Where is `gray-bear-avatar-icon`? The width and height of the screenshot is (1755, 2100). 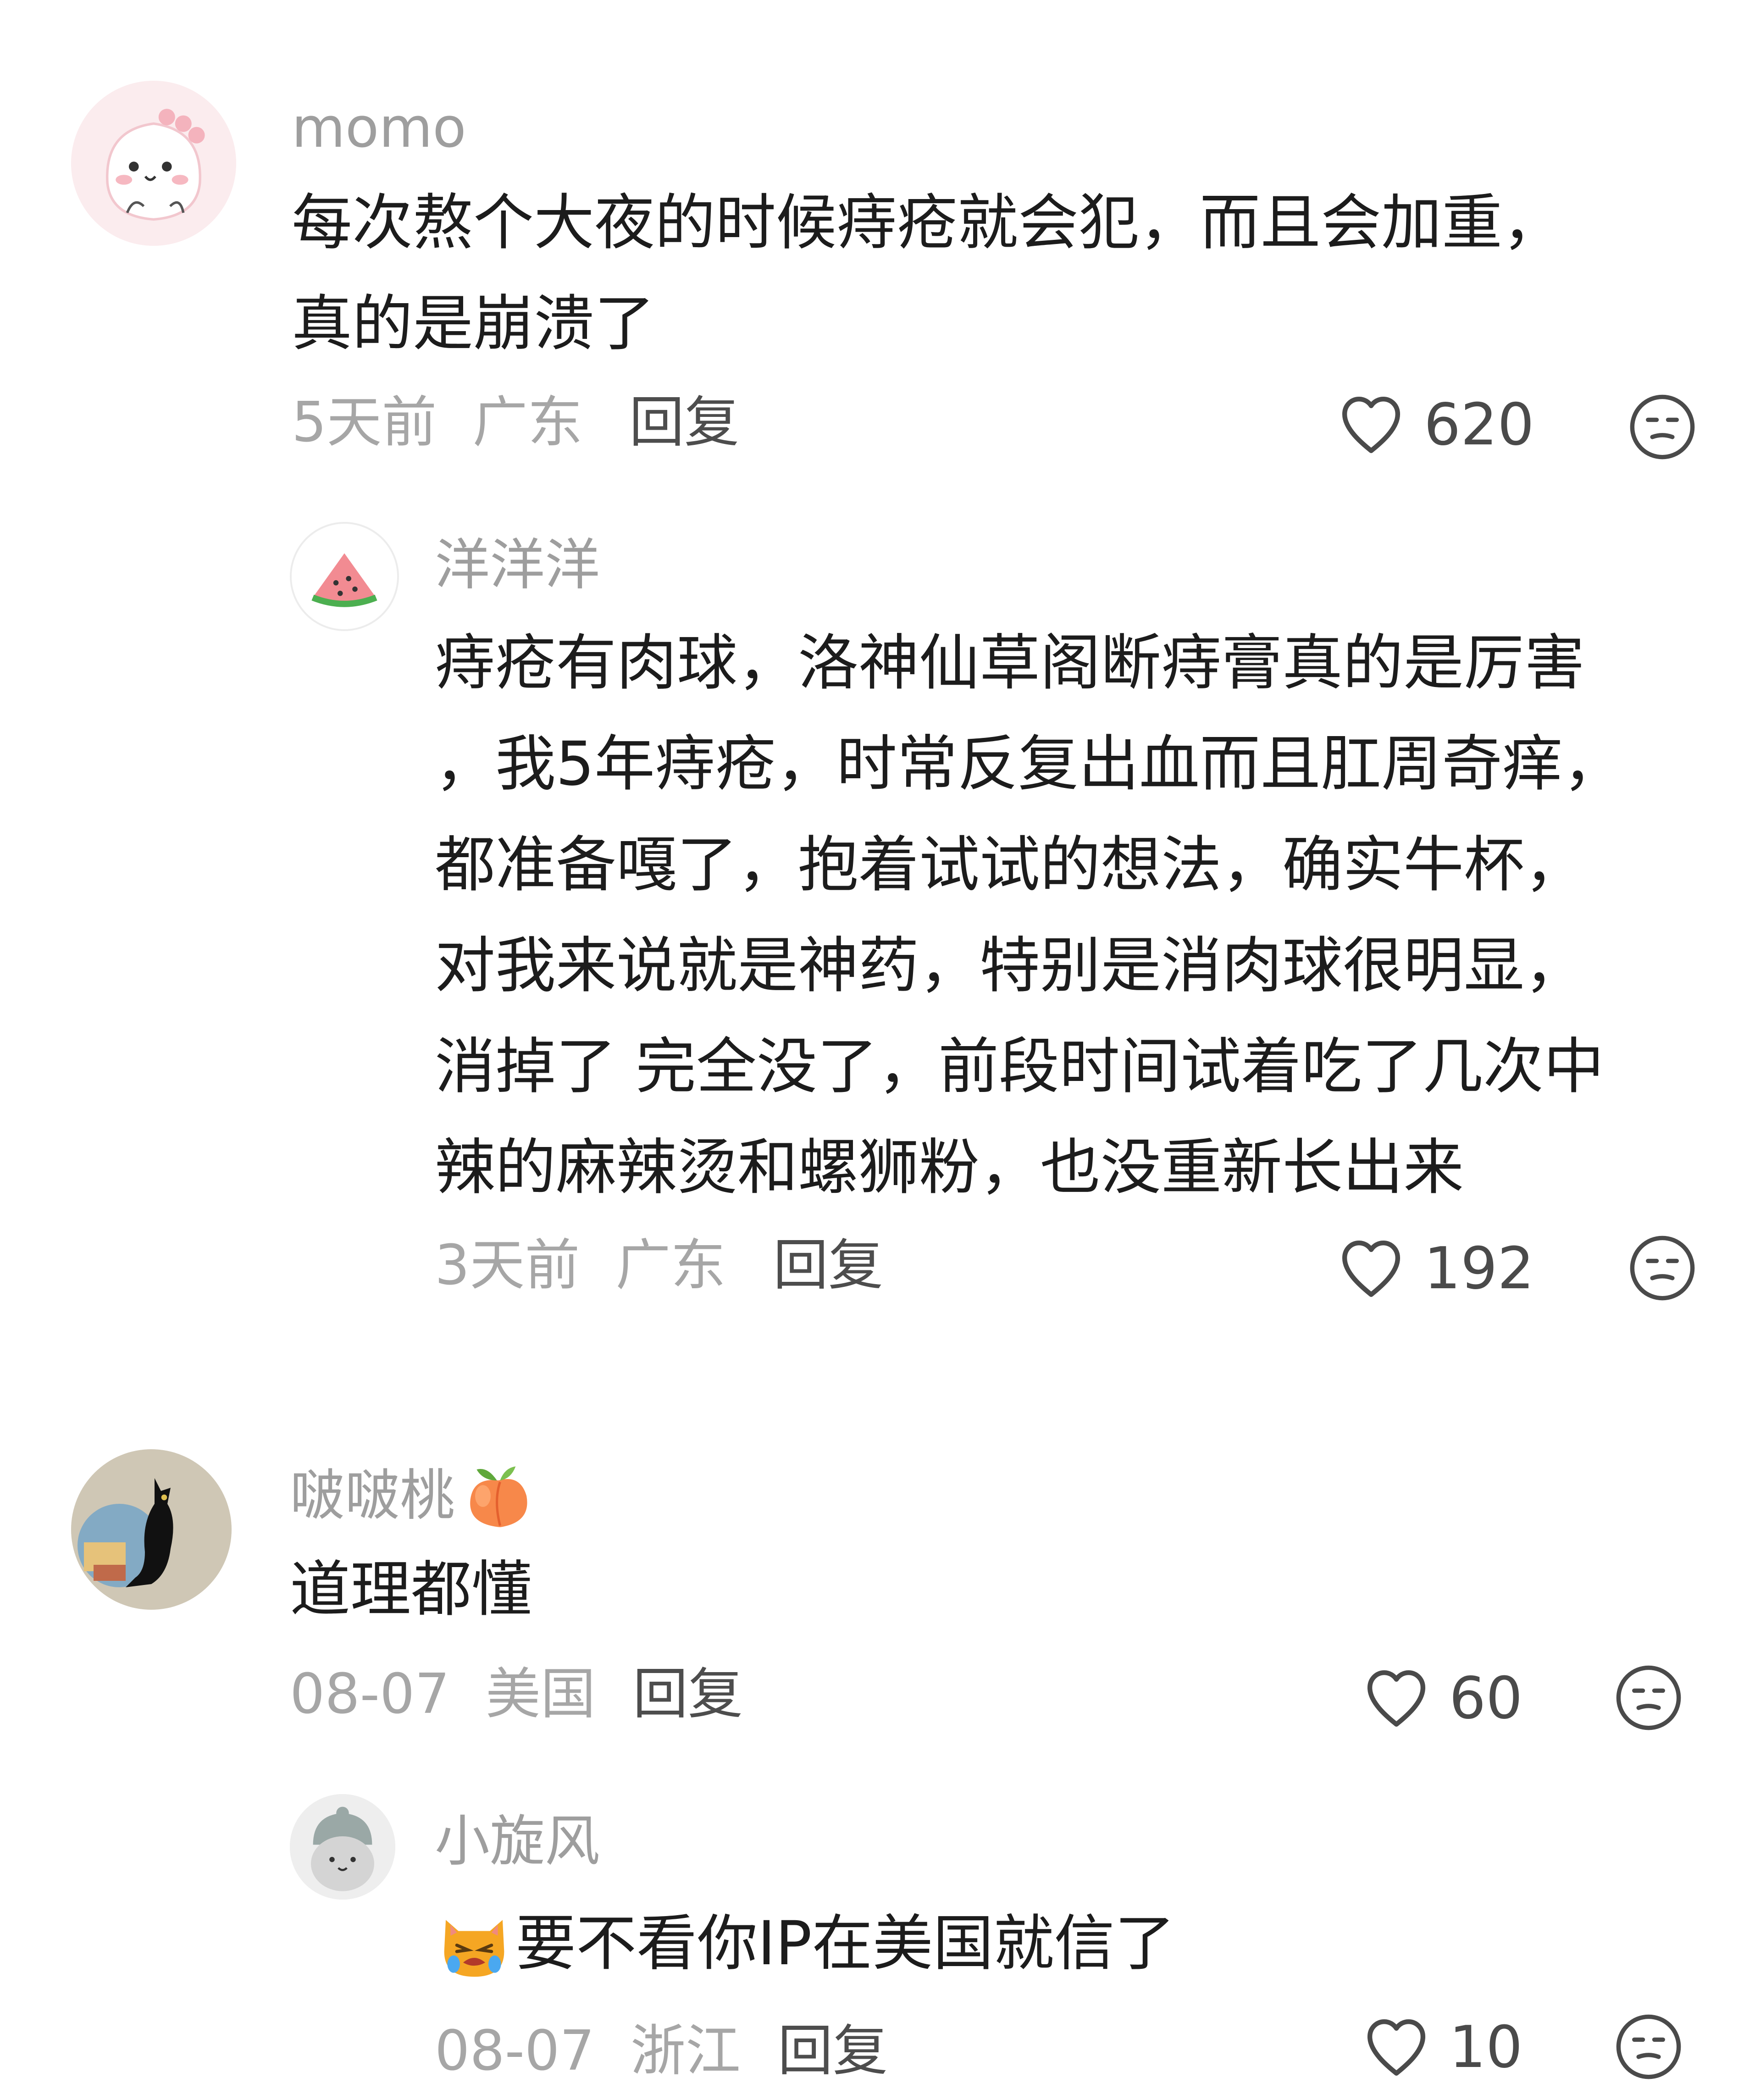 gray-bear-avatar-icon is located at coordinates (342, 1847).